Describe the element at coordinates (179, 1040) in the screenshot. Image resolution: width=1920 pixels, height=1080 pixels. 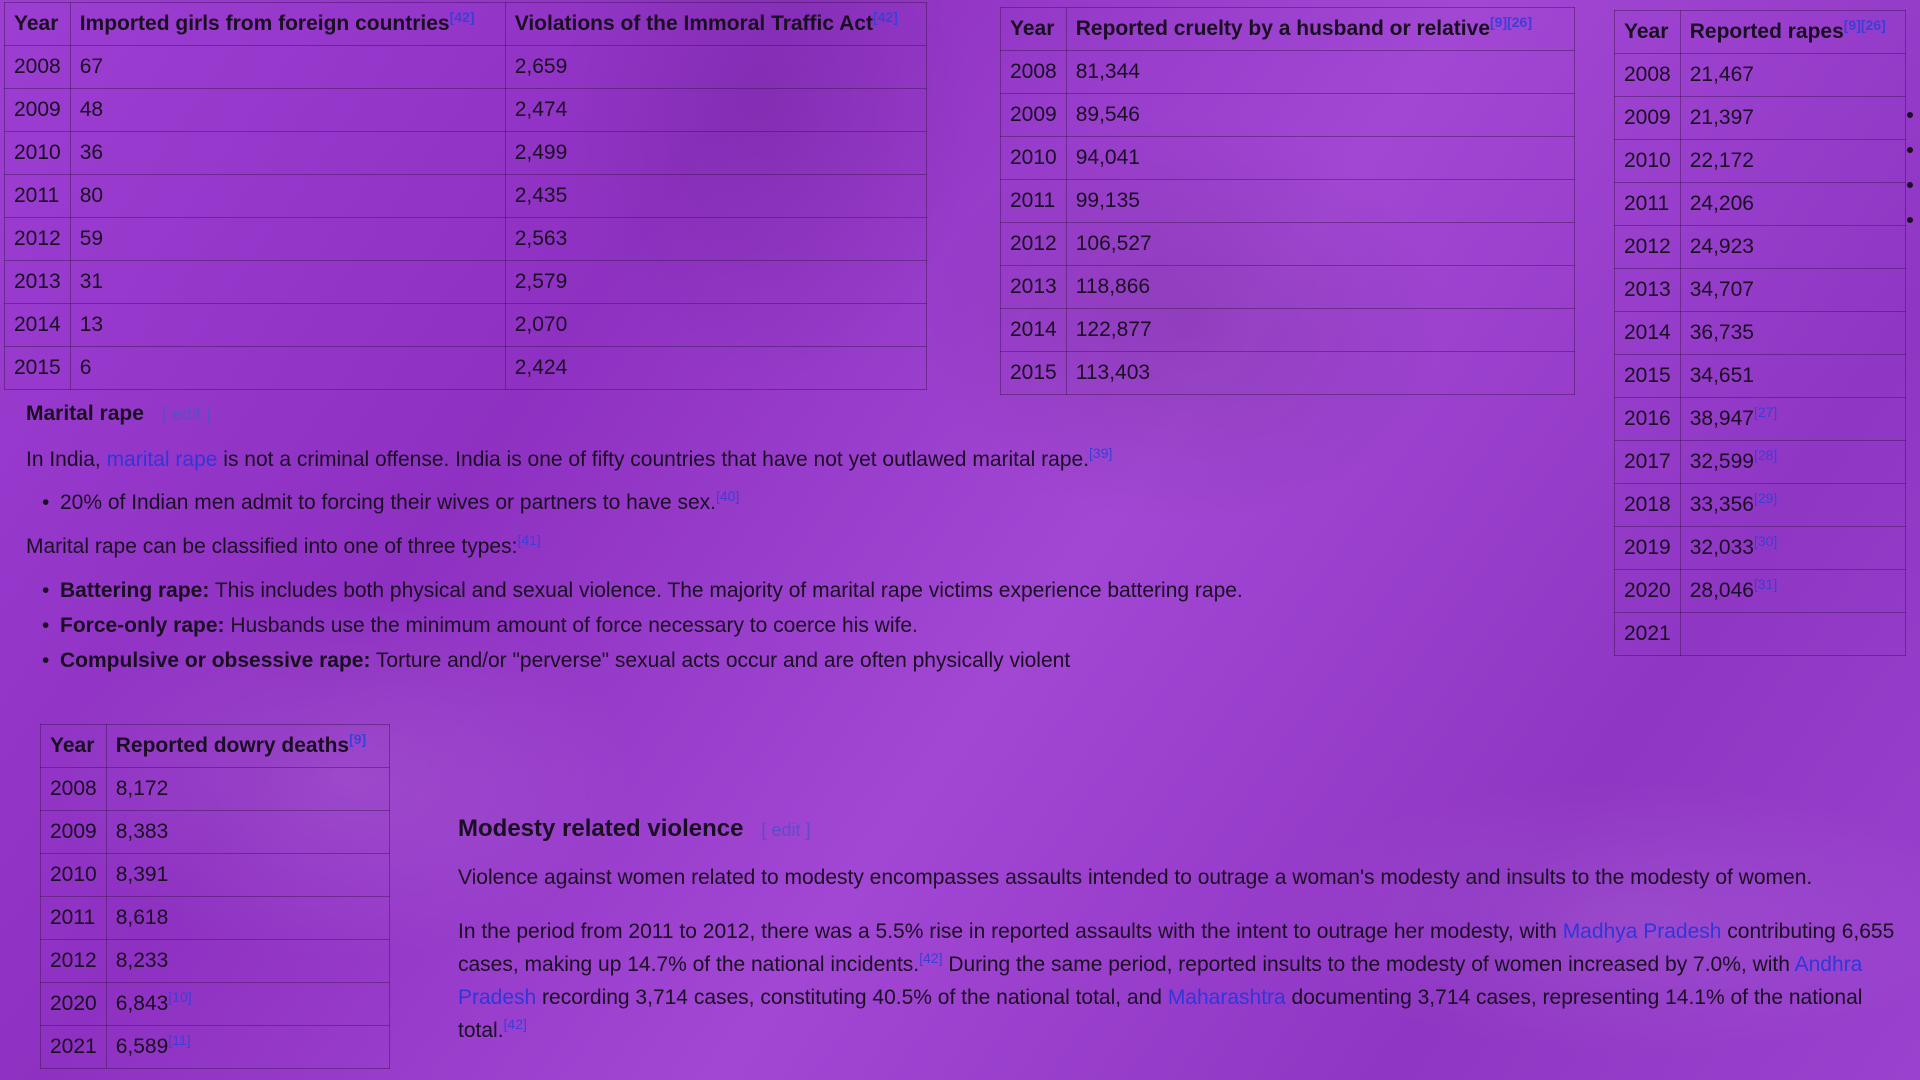
I see `reference-link: [11]` at that location.